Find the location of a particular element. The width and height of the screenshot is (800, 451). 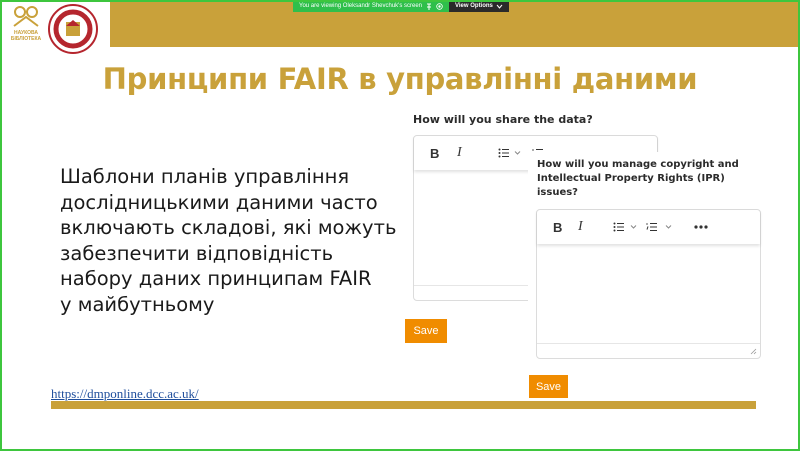

more-options-button is located at coordinates (701, 227).